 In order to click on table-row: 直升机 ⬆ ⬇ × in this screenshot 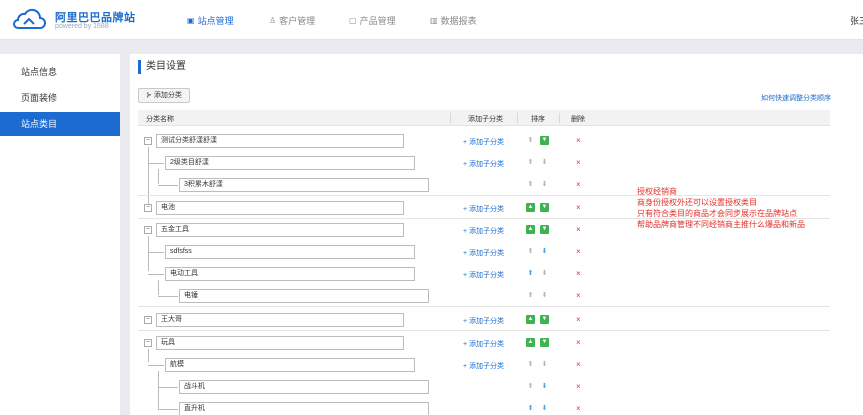, I will do `click(484, 406)`.